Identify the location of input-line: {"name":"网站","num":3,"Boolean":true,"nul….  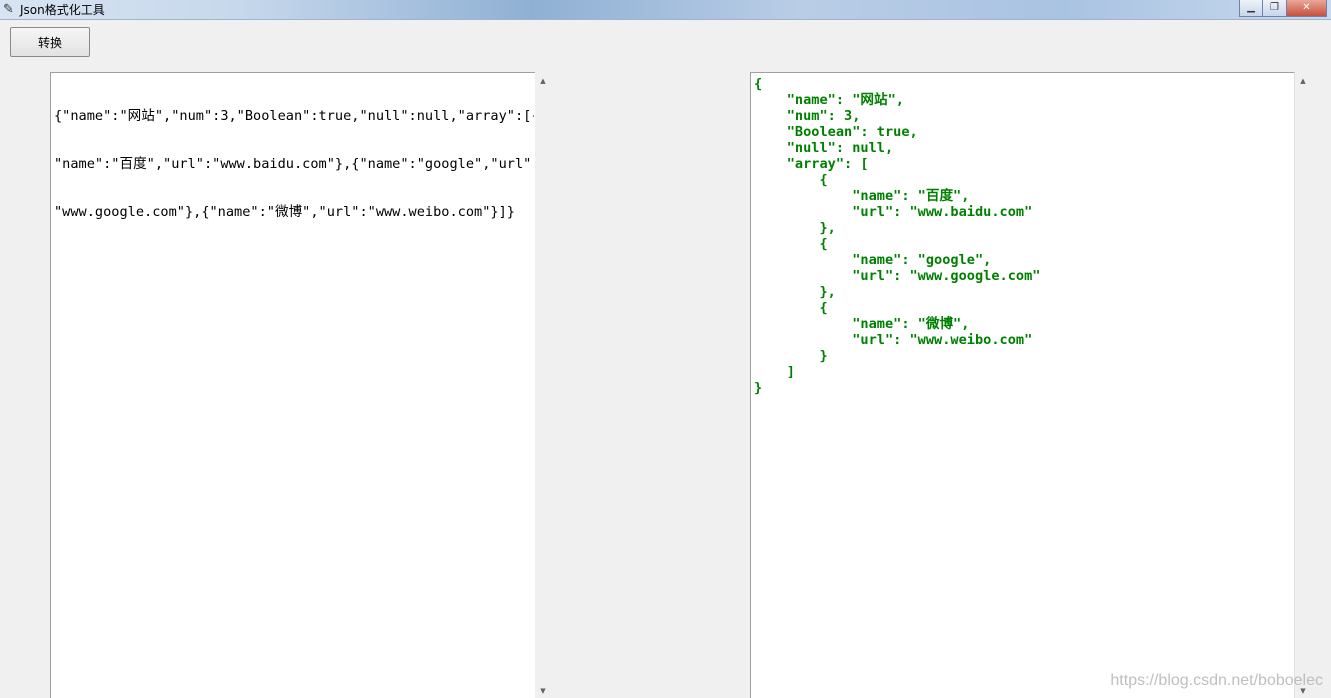
(294, 116).